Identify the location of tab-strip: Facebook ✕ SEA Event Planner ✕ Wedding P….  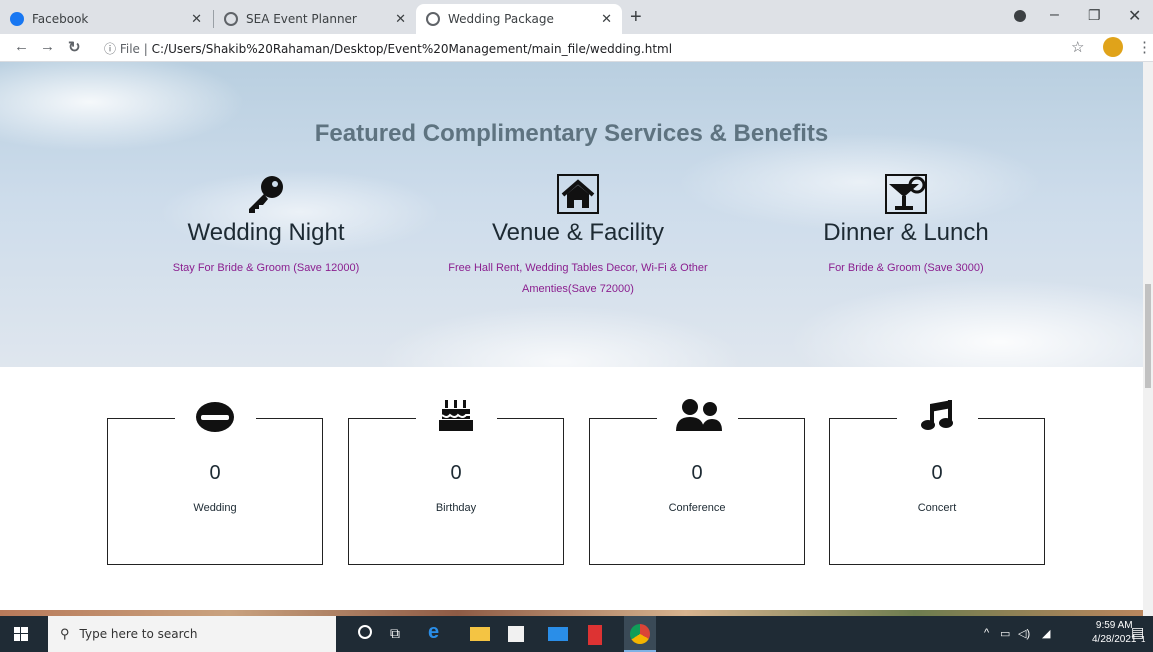
(576, 17).